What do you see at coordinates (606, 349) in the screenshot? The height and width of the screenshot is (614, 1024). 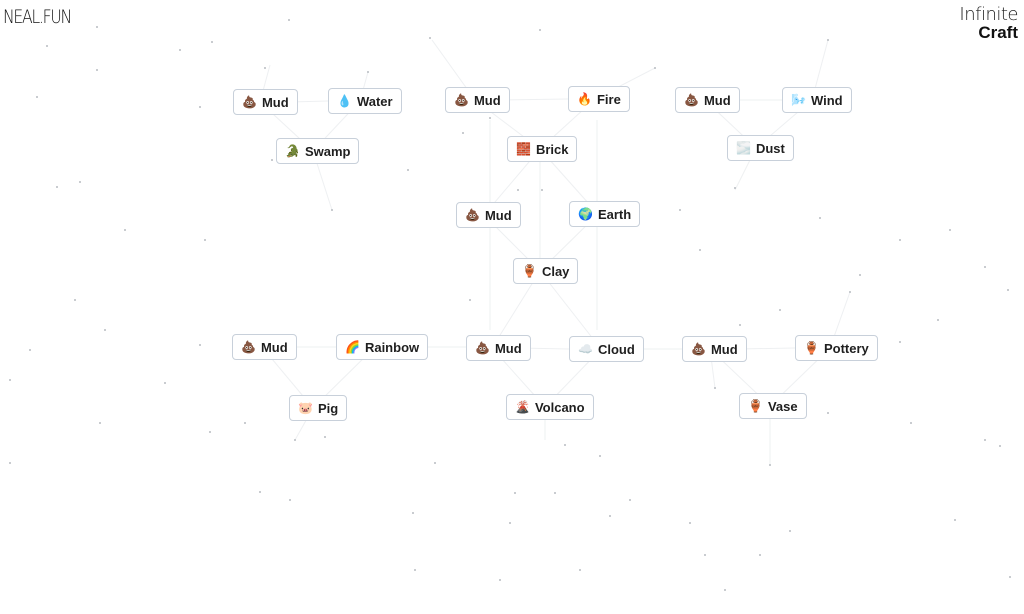 I see `element-cloud: ☁️ Cloud` at bounding box center [606, 349].